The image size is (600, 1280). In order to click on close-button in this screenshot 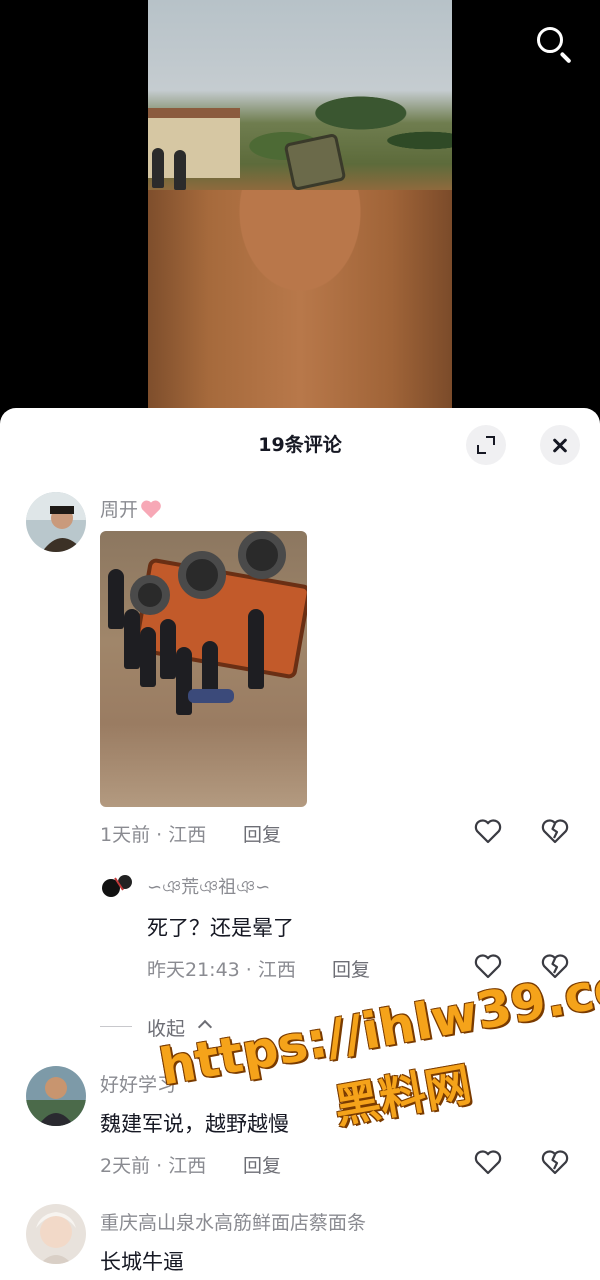, I will do `click(560, 445)`.